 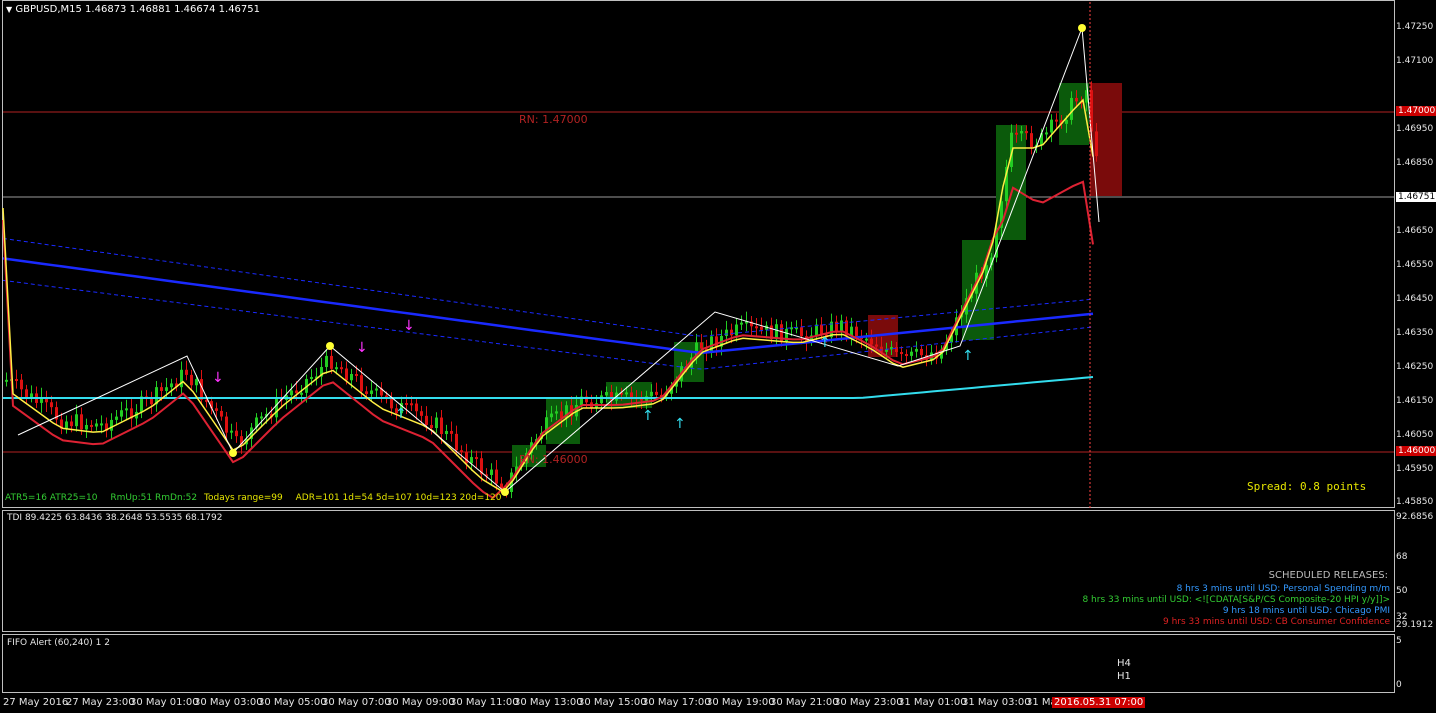 What do you see at coordinates (1099, 702) in the screenshot?
I see `time-cursor-label: 2016.05.31 07:00` at bounding box center [1099, 702].